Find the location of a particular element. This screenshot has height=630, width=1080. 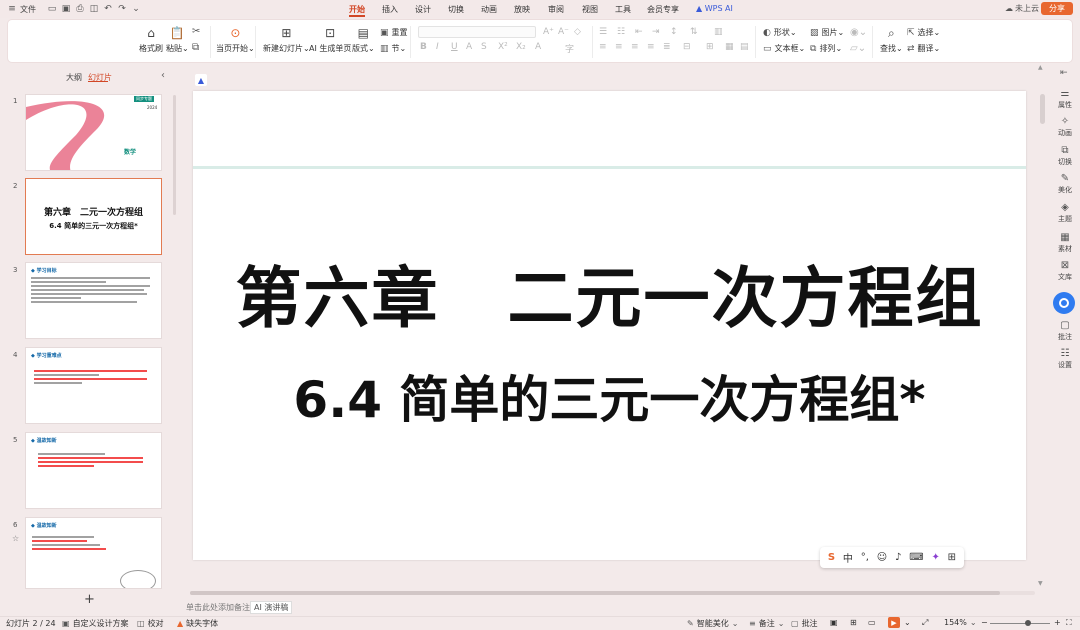

dropdown-icon: ⌄ is located at coordinates (136, 9).